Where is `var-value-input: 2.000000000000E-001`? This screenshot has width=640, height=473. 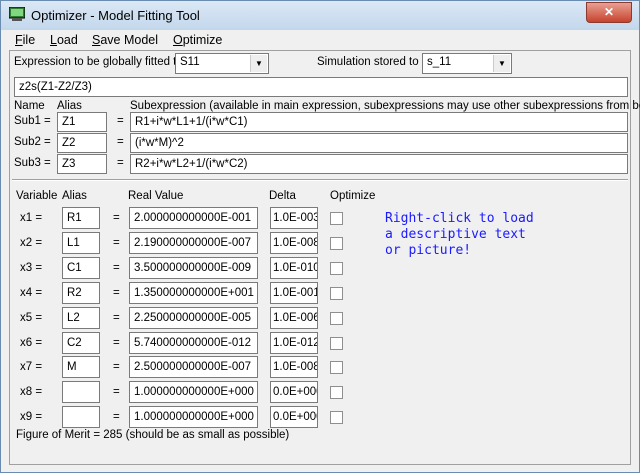
var-value-input: 2.000000000000E-001 is located at coordinates (193, 218).